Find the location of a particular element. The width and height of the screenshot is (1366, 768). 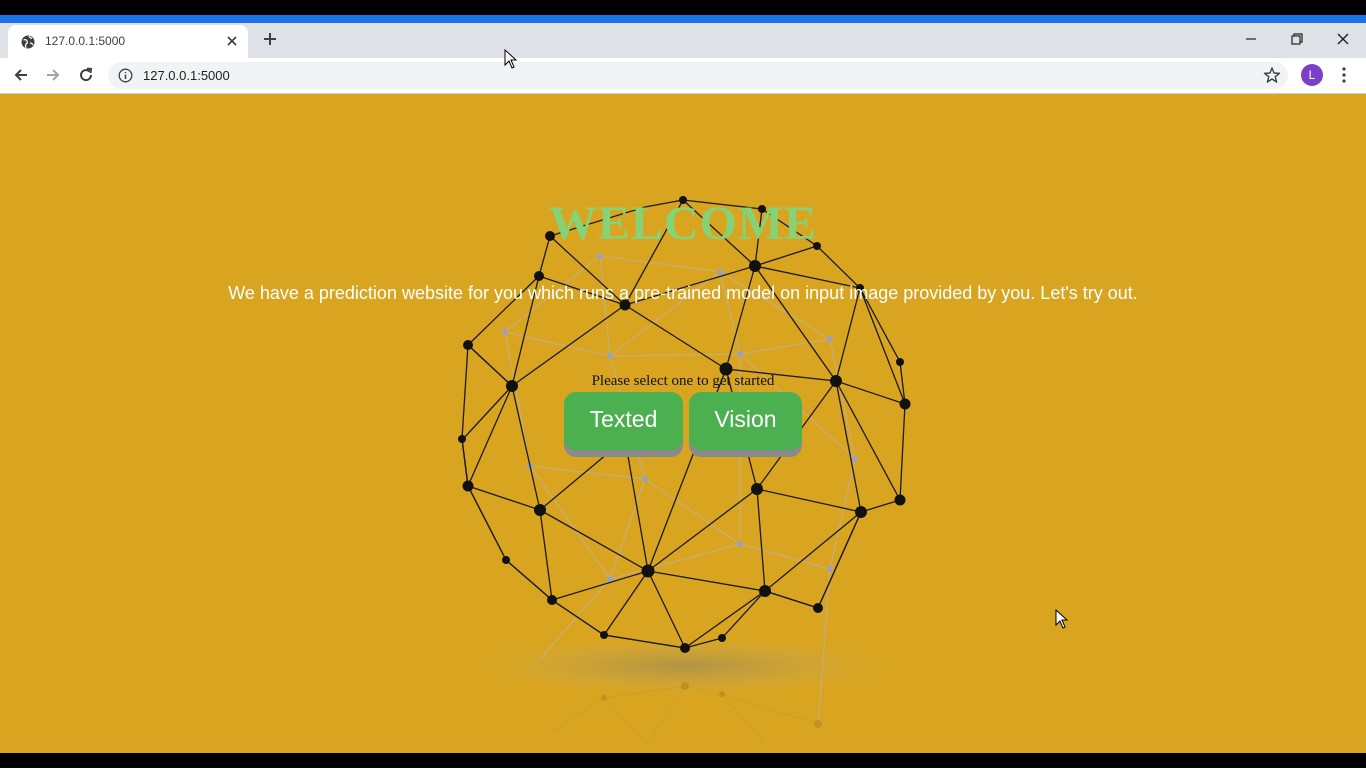

globe-icon is located at coordinates (28, 42).